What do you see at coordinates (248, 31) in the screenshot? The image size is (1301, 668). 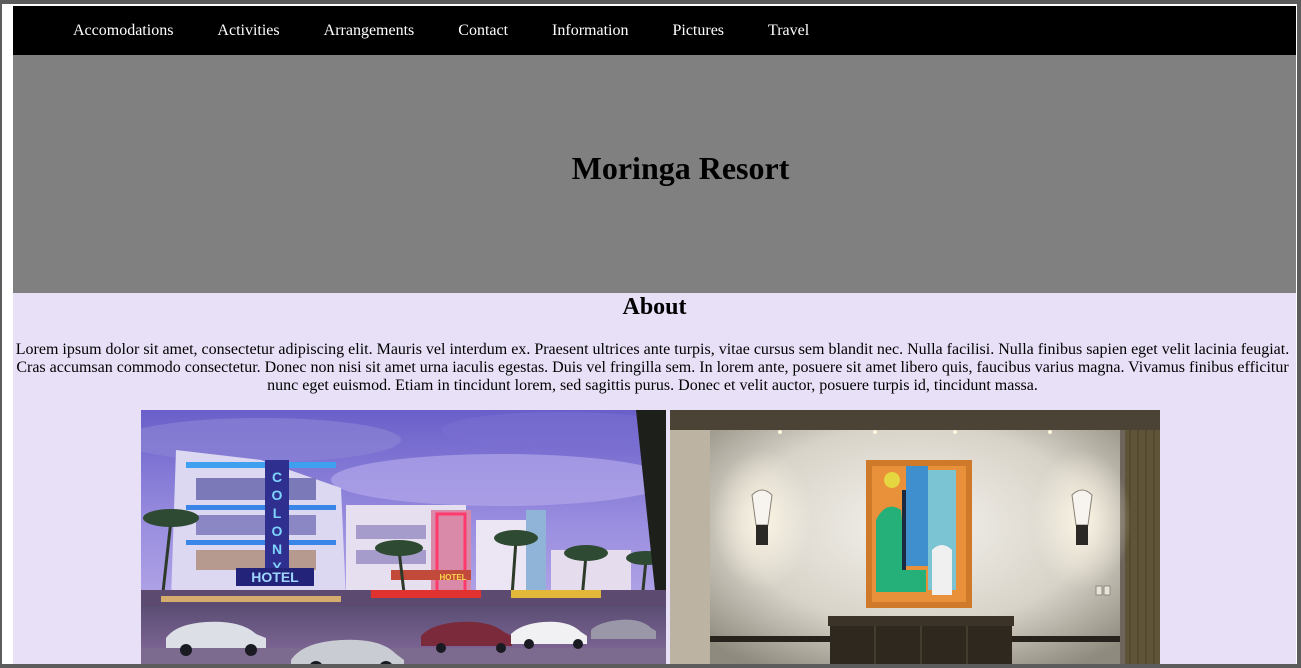 I see `nav-link-activities: Activities` at bounding box center [248, 31].